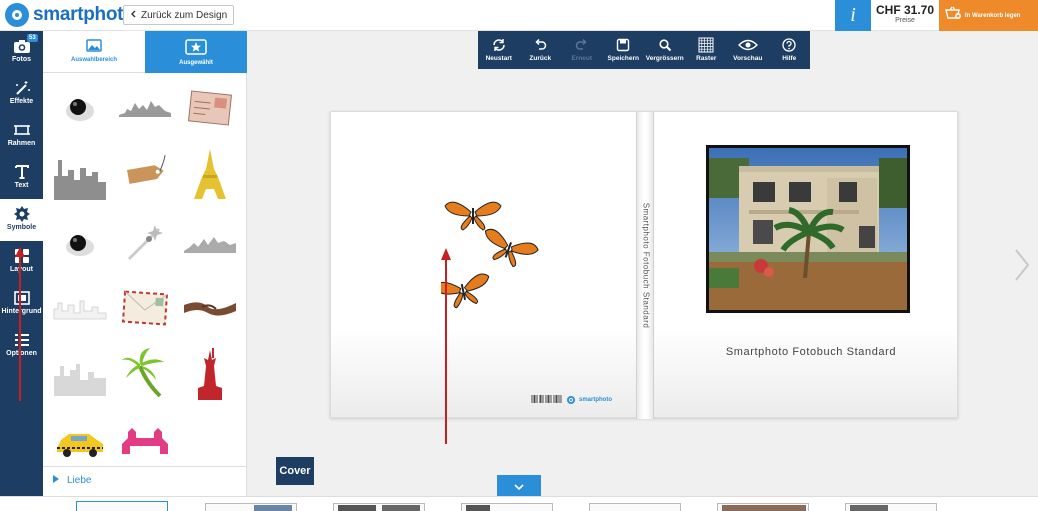 The height and width of the screenshot is (511, 1038). What do you see at coordinates (993, 15) in the screenshot?
I see `cart-label: In Warenkorb legen` at bounding box center [993, 15].